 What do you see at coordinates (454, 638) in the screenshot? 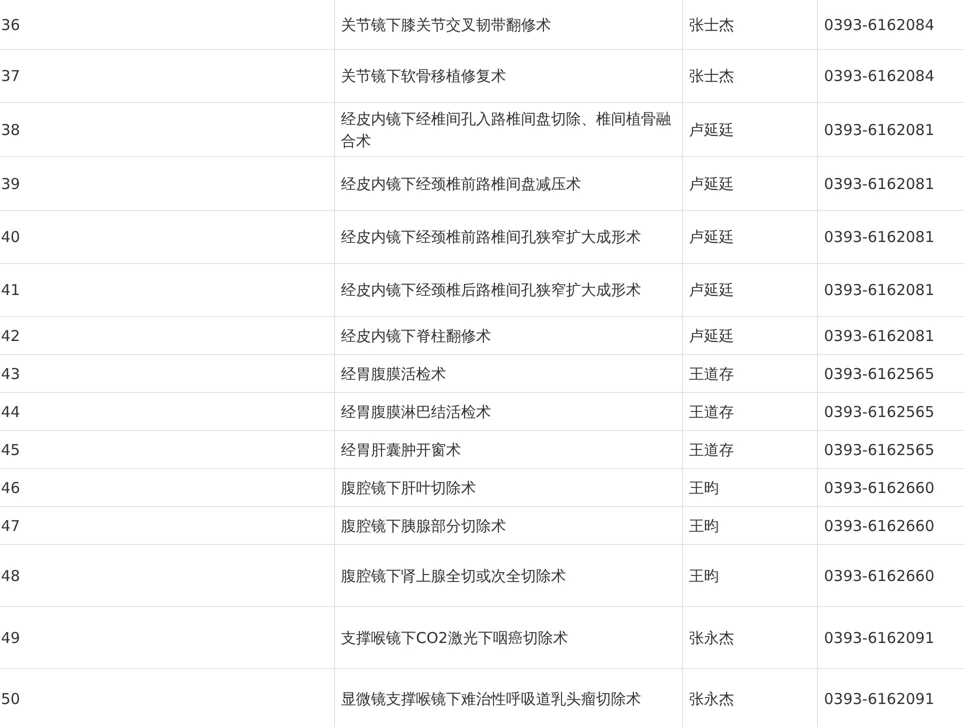
I see `procedure-name: 支撑喉镜下CO2激光下咽癌切除术` at bounding box center [454, 638].